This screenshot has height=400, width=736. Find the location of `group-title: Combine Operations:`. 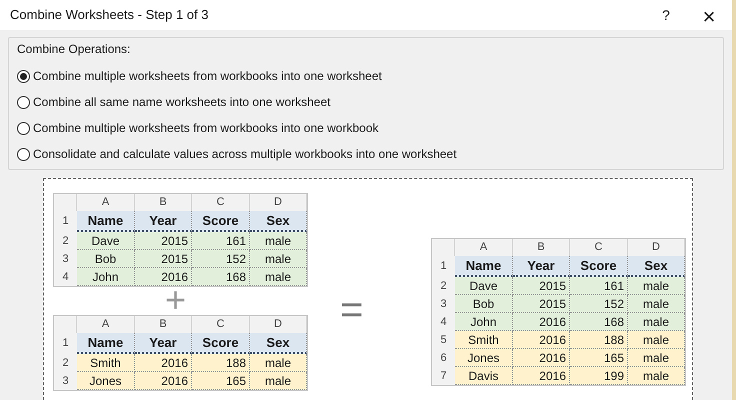

group-title: Combine Operations: is located at coordinates (74, 49).